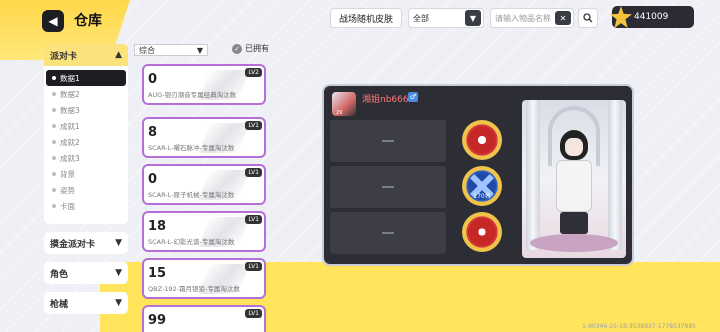 This screenshot has height=332, width=720. Describe the element at coordinates (86, 158) in the screenshot. I see `subcategory-item: 成就3` at that location.